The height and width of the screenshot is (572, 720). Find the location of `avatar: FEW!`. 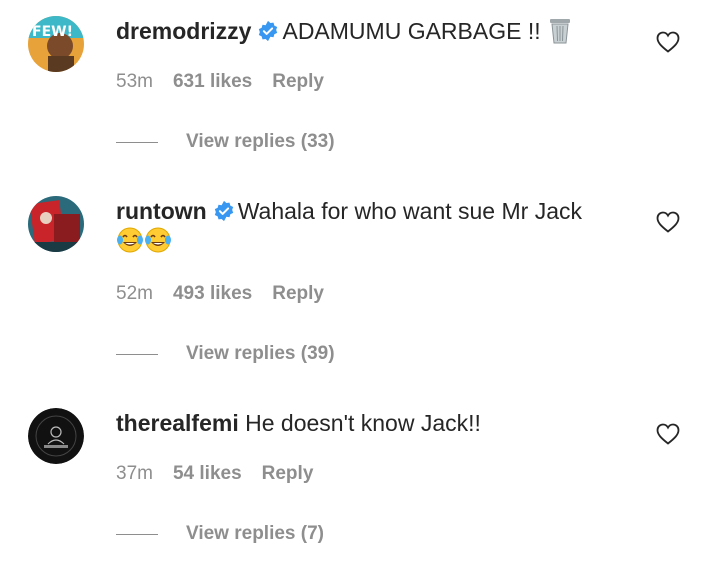

avatar: FEW! is located at coordinates (56, 44).